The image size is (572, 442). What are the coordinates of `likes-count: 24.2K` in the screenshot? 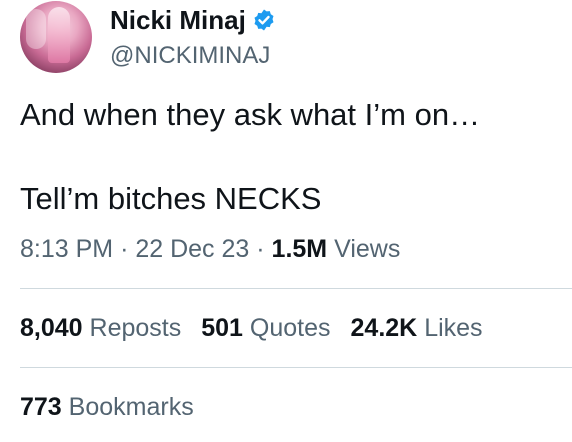 It's located at (384, 328).